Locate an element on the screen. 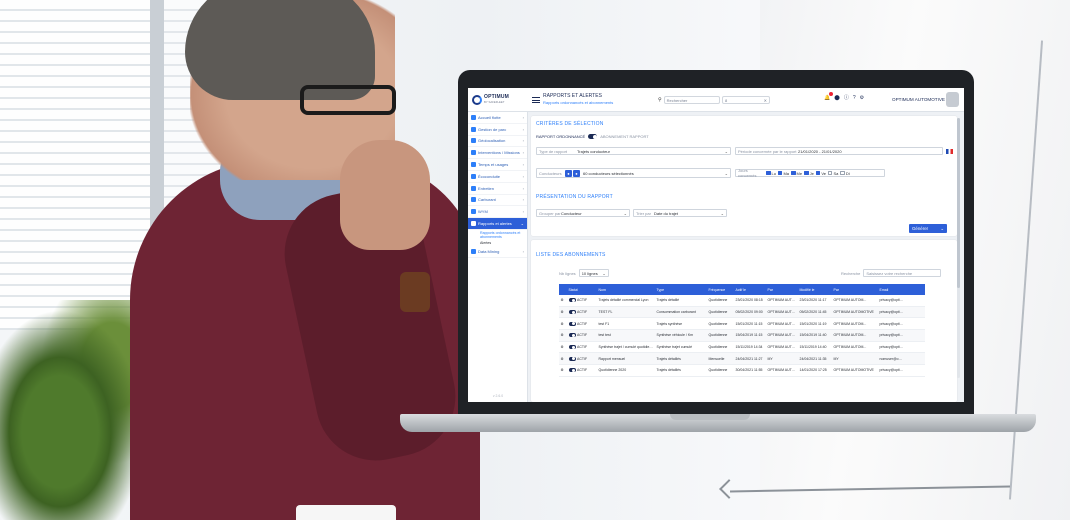 The width and height of the screenshot is (1070, 520). info-icon: ⓘ is located at coordinates (846, 97).